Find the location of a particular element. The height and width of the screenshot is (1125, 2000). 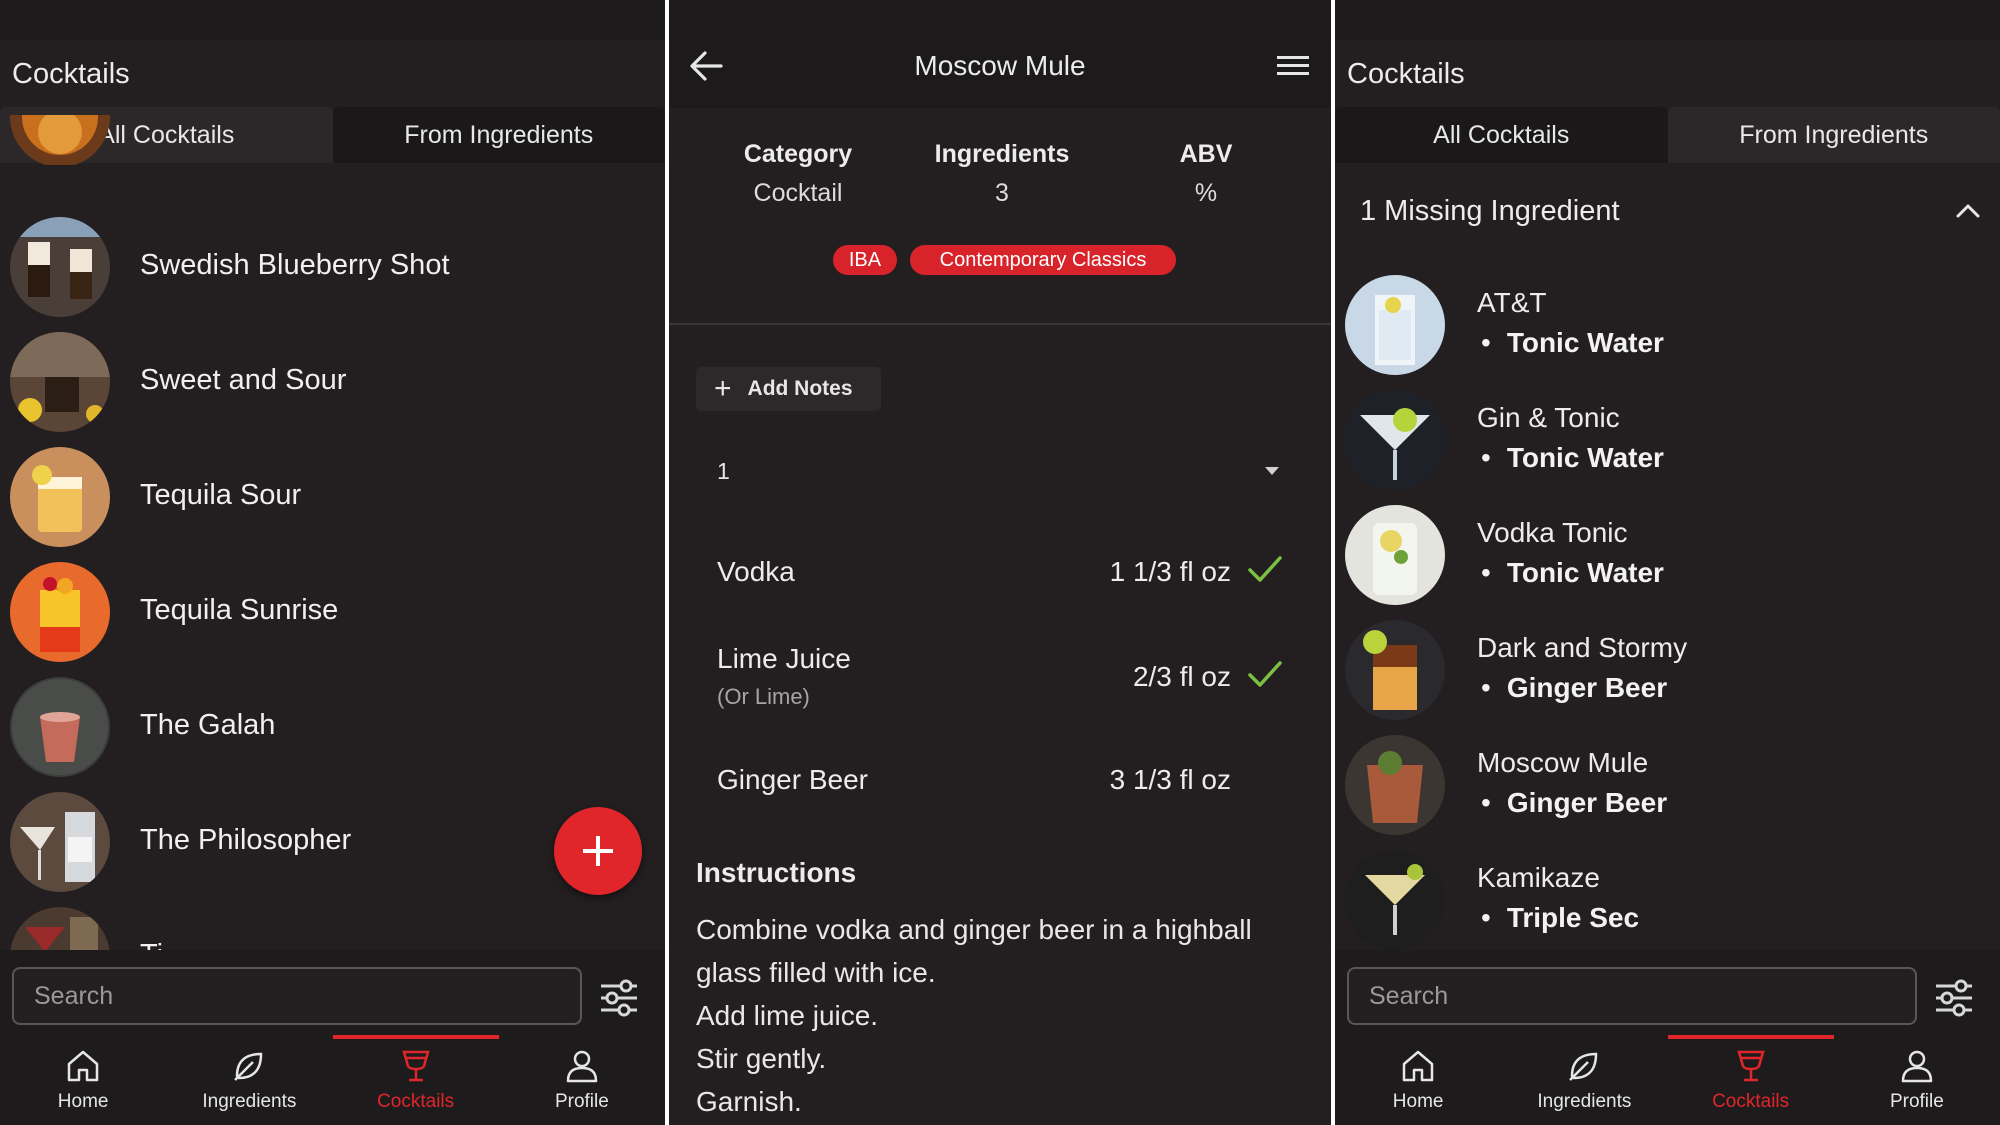

section-header: 1 Missing Ingredient is located at coordinates (1490, 211).